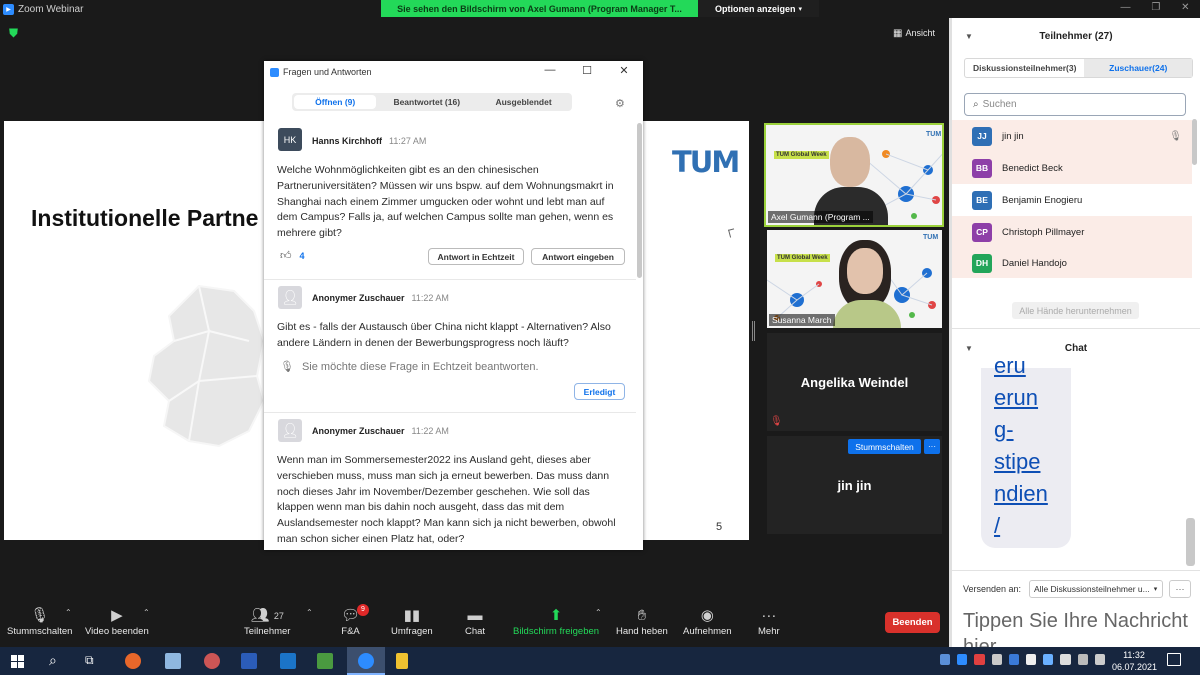 The image size is (1200, 675). What do you see at coordinates (1076, 348) in the screenshot?
I see `chat-title: Chat` at bounding box center [1076, 348].